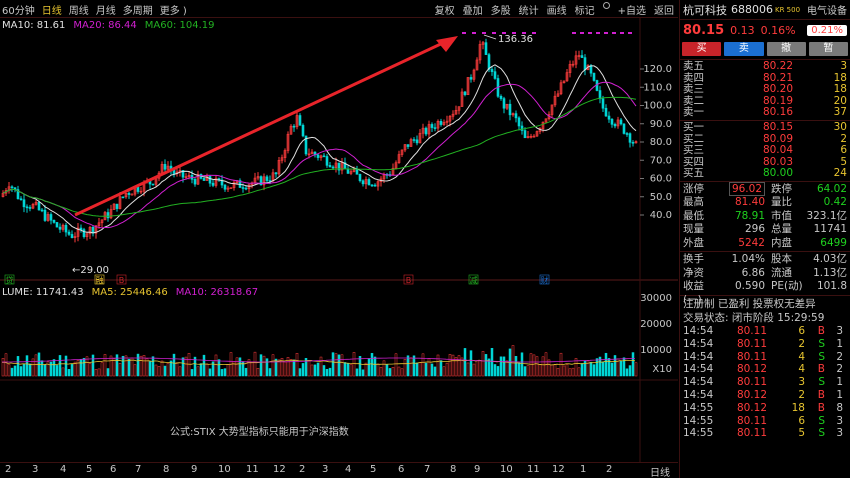 The height and width of the screenshot is (478, 850). What do you see at coordinates (827, 9) in the screenshot?
I see `industry-label: 电气设备` at bounding box center [827, 9].